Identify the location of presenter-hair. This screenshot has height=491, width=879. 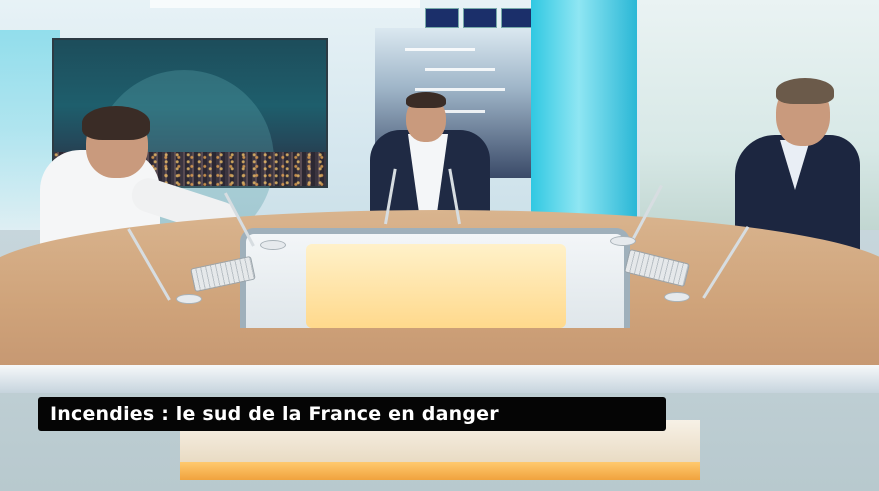
(426, 100).